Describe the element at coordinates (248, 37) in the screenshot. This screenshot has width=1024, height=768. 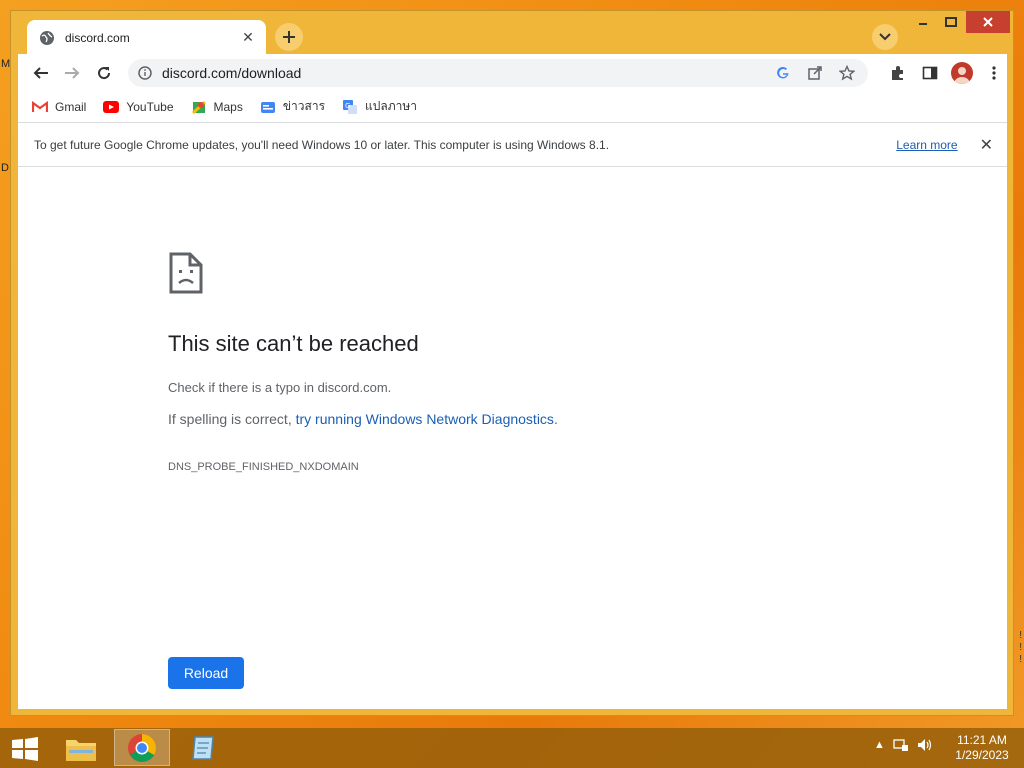
I see `tab-close-icon: ✕` at that location.